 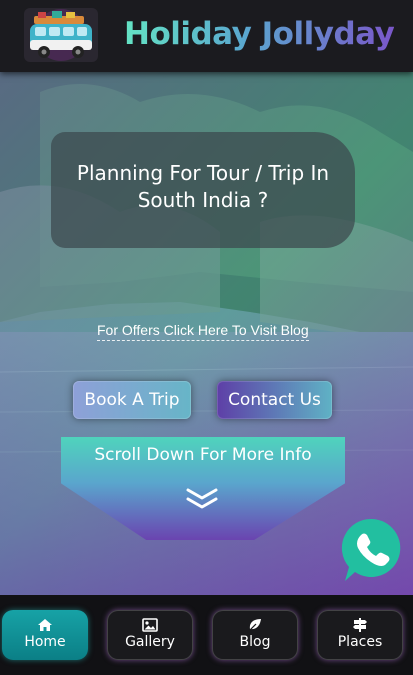 I want to click on nav-home: Home, so click(x=45, y=635).